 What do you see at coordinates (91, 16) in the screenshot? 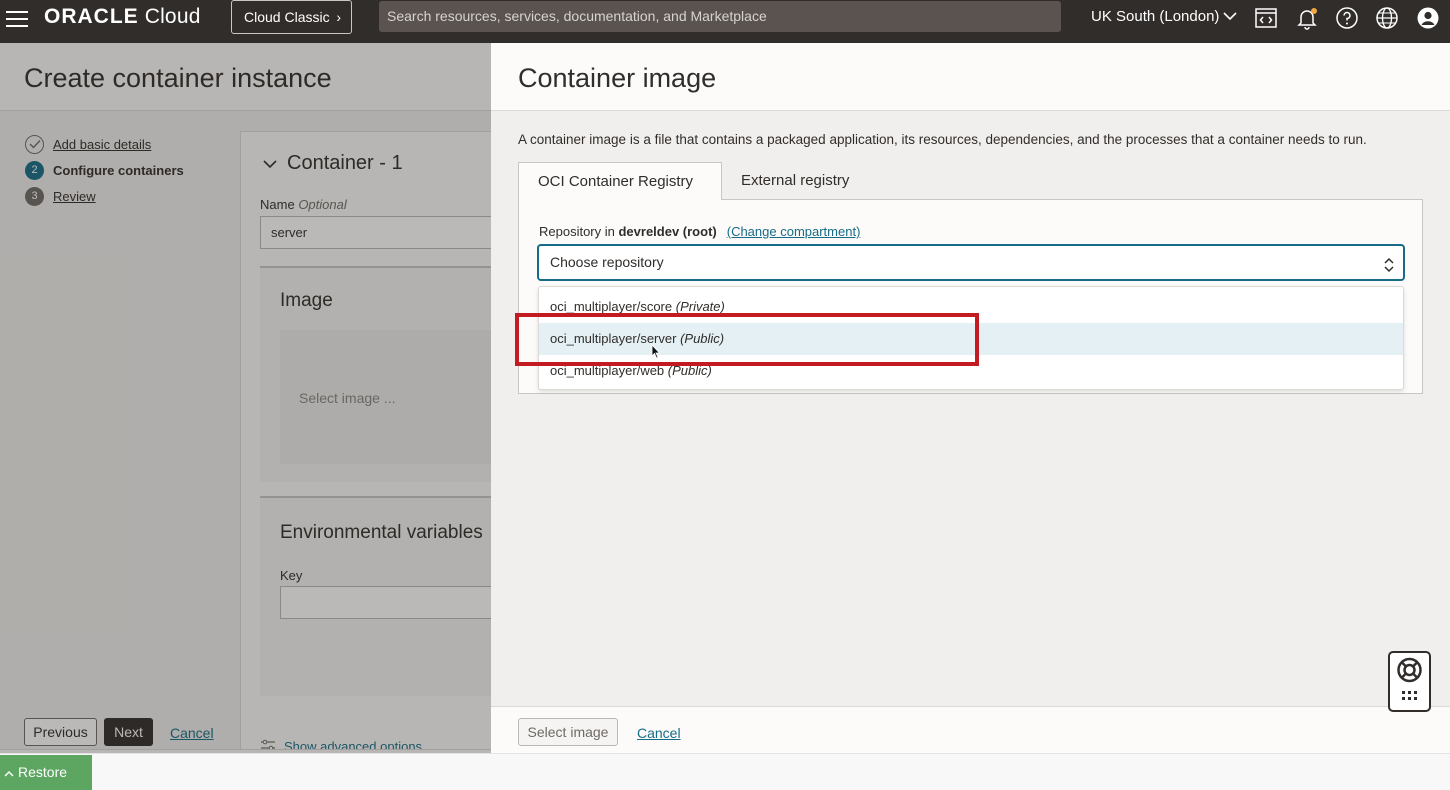
I see `brand-main: ORACLE` at bounding box center [91, 16].